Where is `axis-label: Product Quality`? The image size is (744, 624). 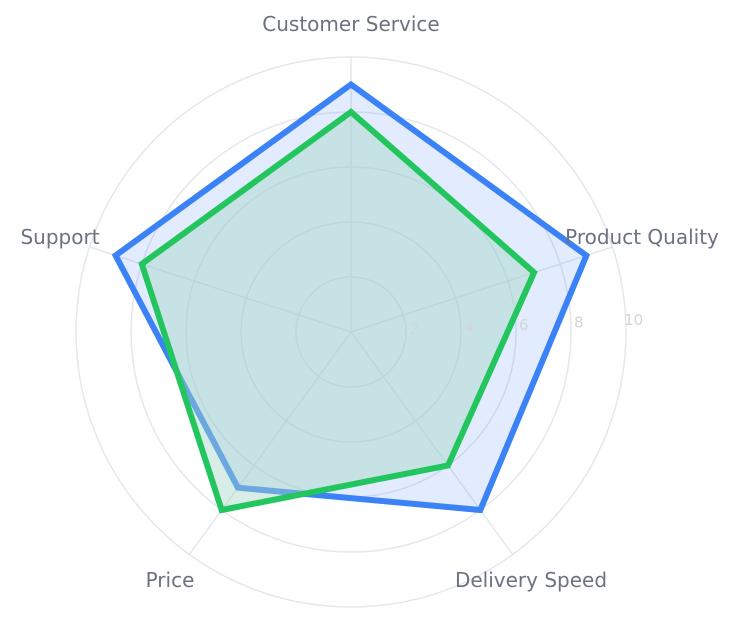
axis-label: Product Quality is located at coordinates (642, 237).